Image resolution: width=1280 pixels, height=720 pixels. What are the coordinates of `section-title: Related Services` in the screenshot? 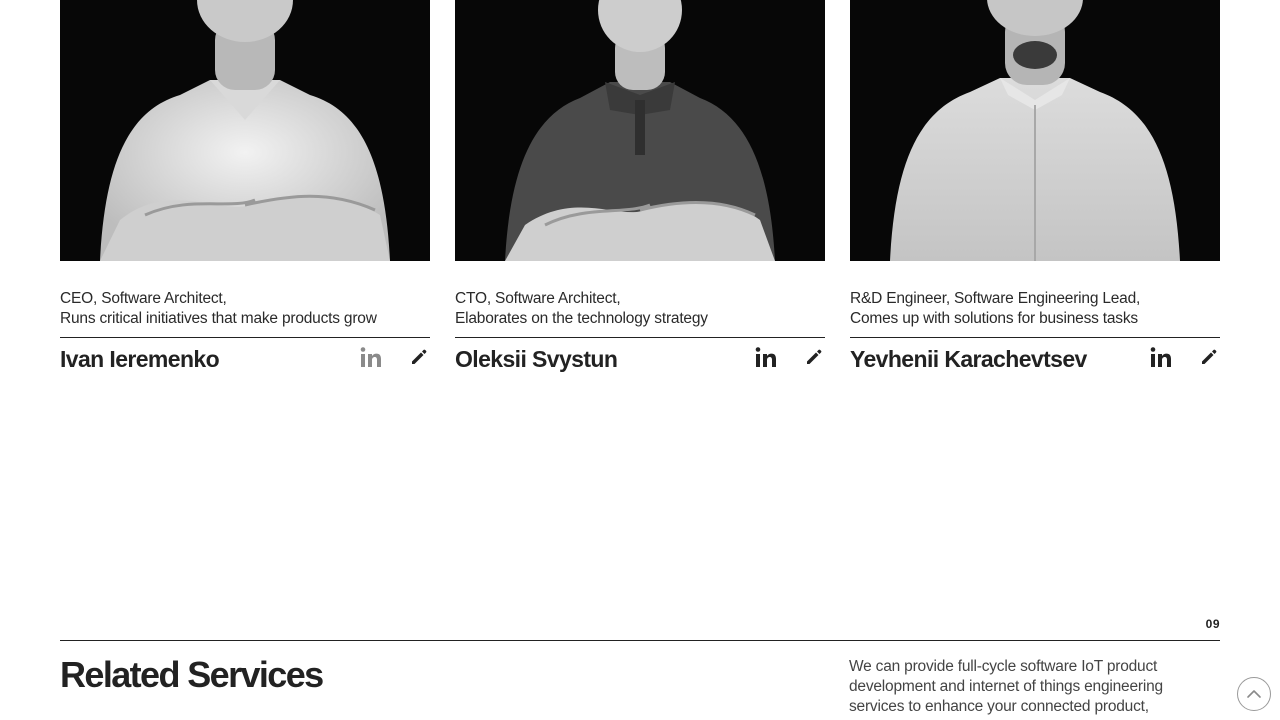 It's located at (192, 674).